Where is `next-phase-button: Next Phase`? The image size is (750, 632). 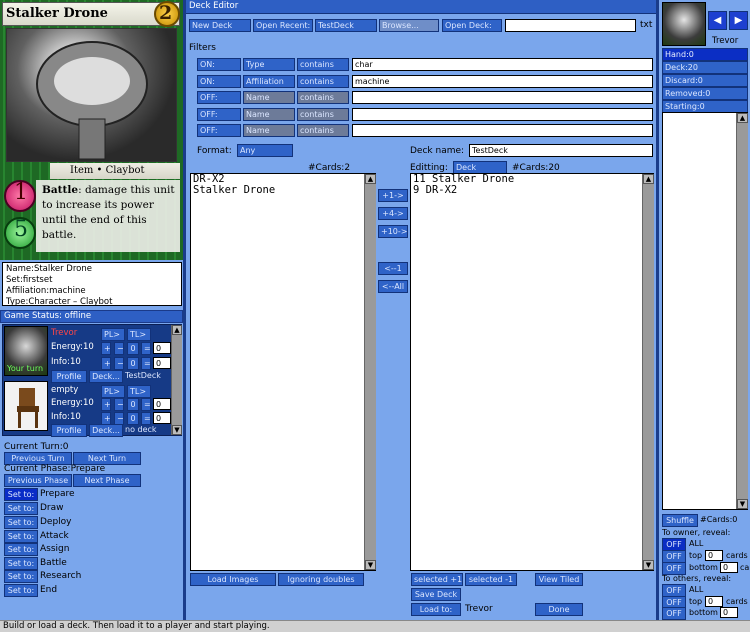 next-phase-button: Next Phase is located at coordinates (107, 480).